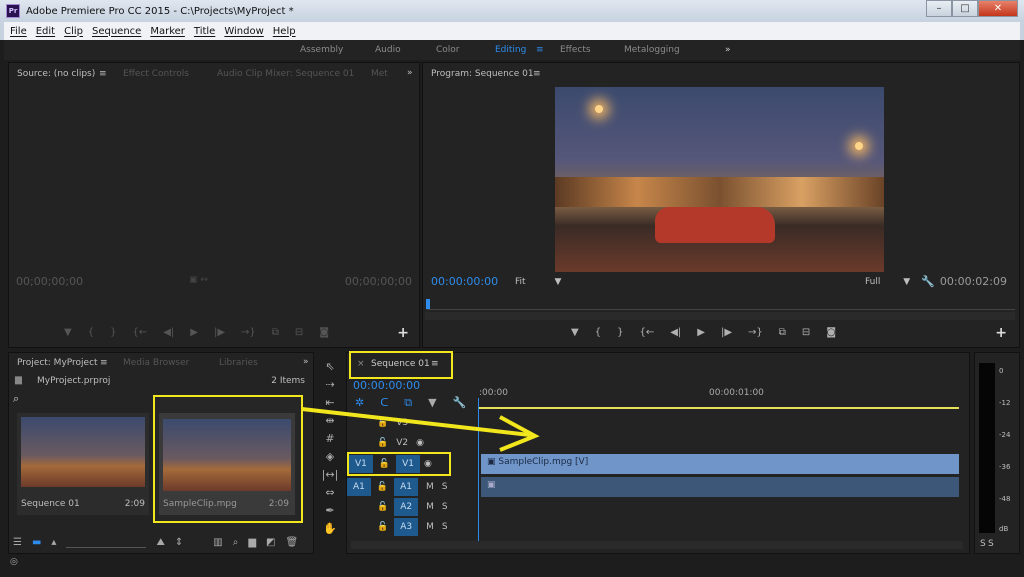 Image resolution: width=1024 pixels, height=577 pixels. Describe the element at coordinates (983, 544) in the screenshot. I see `solo-left-button: S` at that location.